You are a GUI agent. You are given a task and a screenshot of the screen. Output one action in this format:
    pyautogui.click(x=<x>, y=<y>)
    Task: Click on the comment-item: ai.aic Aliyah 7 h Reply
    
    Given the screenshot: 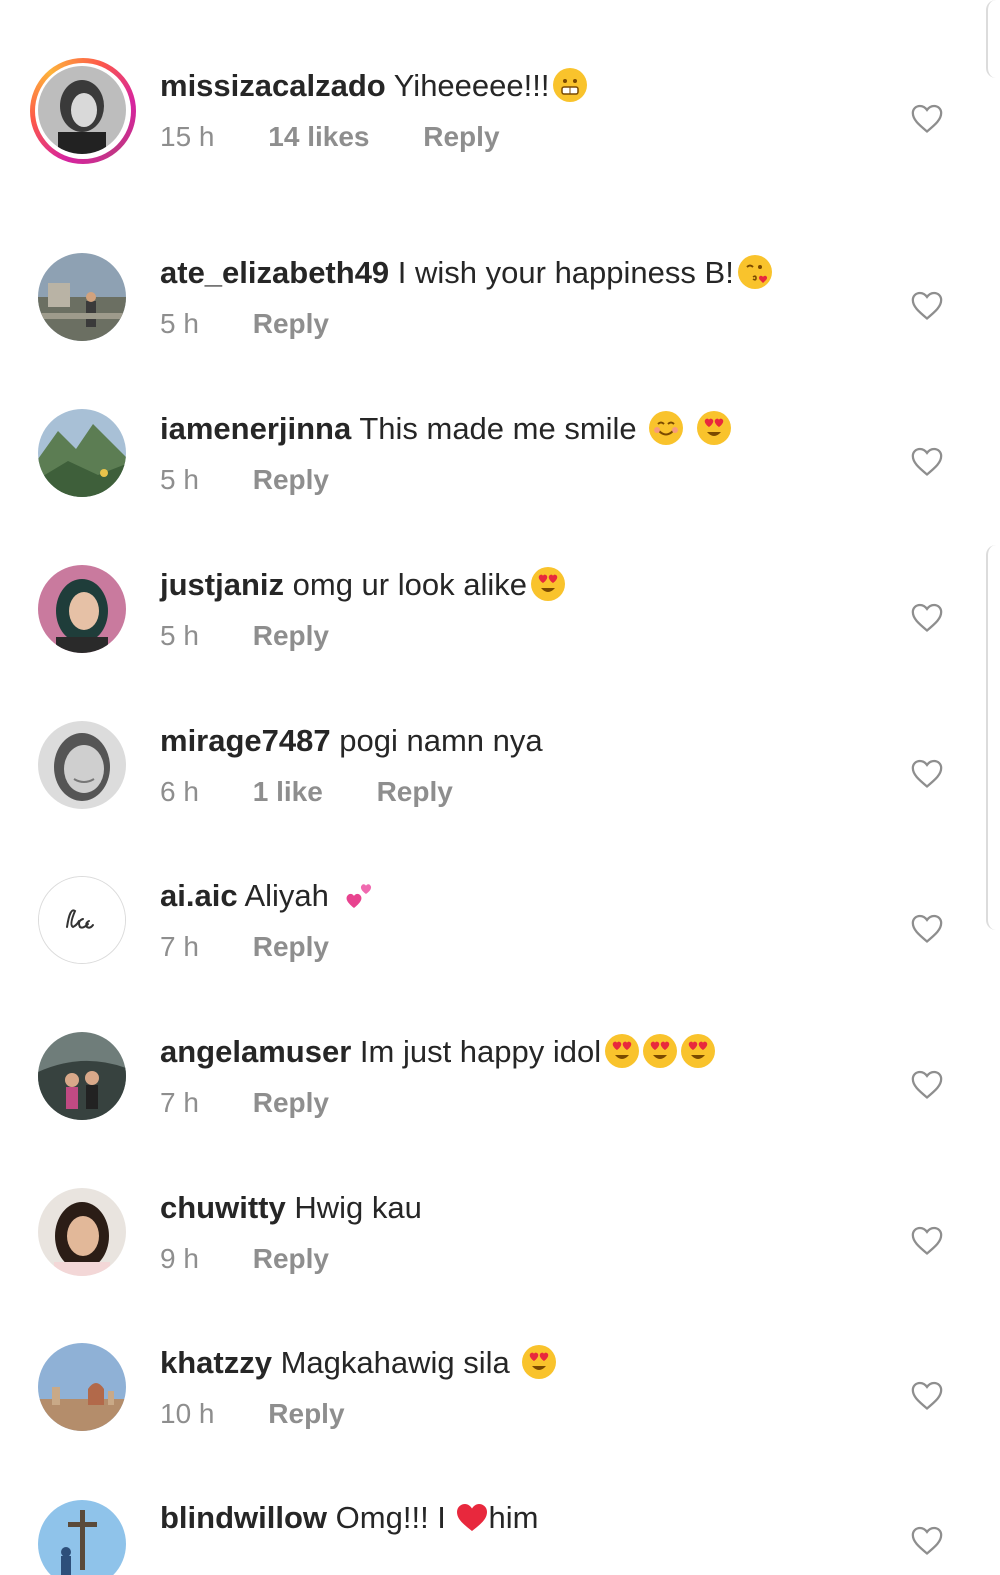 What is the action you would take?
    pyautogui.click(x=500, y=941)
    